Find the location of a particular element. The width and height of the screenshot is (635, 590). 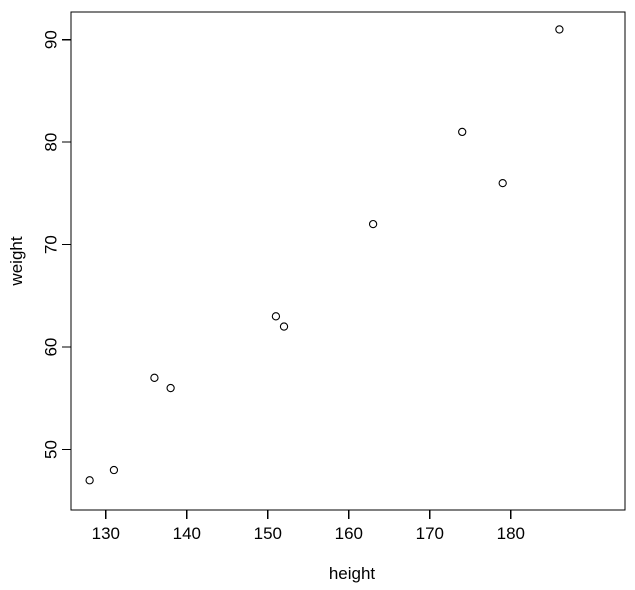

y-tick-label: 90 is located at coordinates (51, 39).